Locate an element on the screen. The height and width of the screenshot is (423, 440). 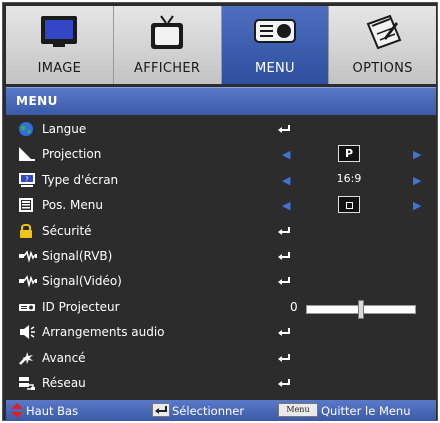
tab-label: MENU is located at coordinates (274, 68).